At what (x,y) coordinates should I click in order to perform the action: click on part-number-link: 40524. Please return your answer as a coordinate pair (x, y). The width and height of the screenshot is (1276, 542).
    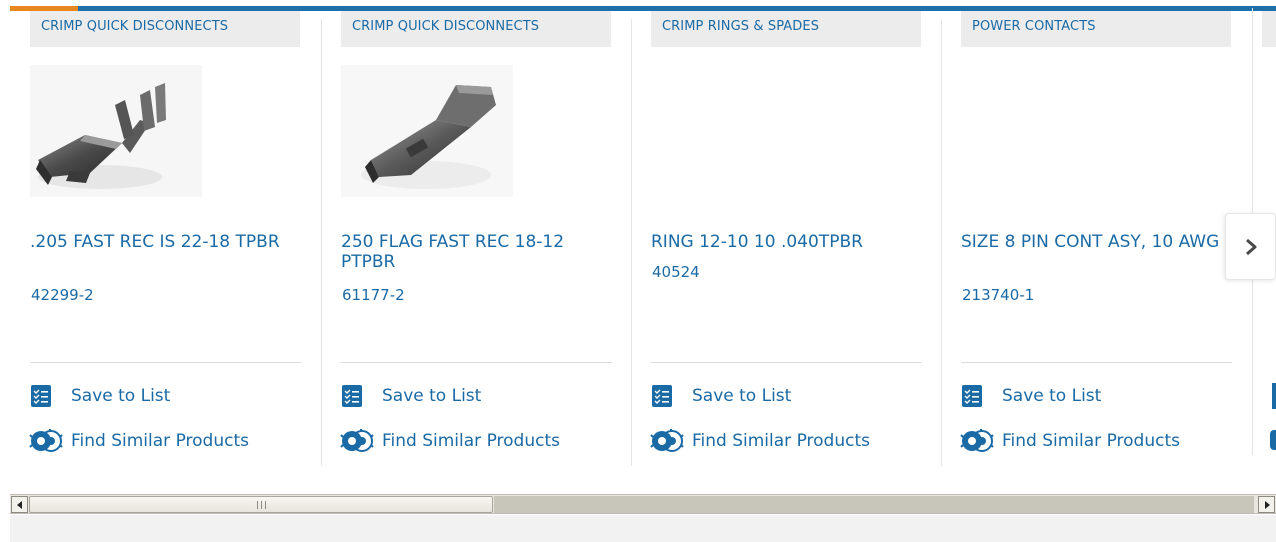
    Looking at the image, I should click on (676, 272).